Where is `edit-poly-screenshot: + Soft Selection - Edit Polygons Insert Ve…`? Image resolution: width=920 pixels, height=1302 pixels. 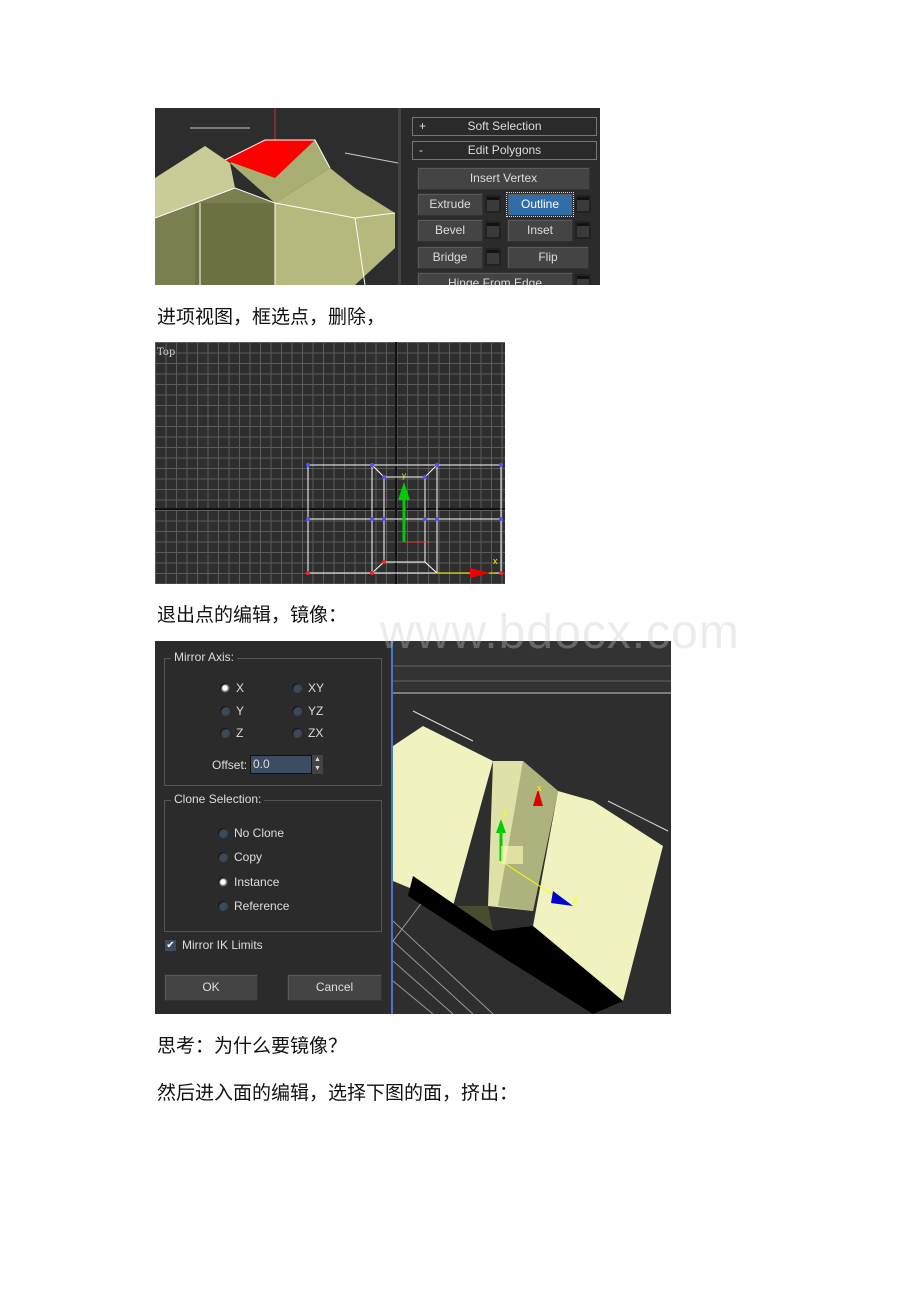 edit-poly-screenshot: + Soft Selection - Edit Polygons Insert Ve… is located at coordinates (377, 196).